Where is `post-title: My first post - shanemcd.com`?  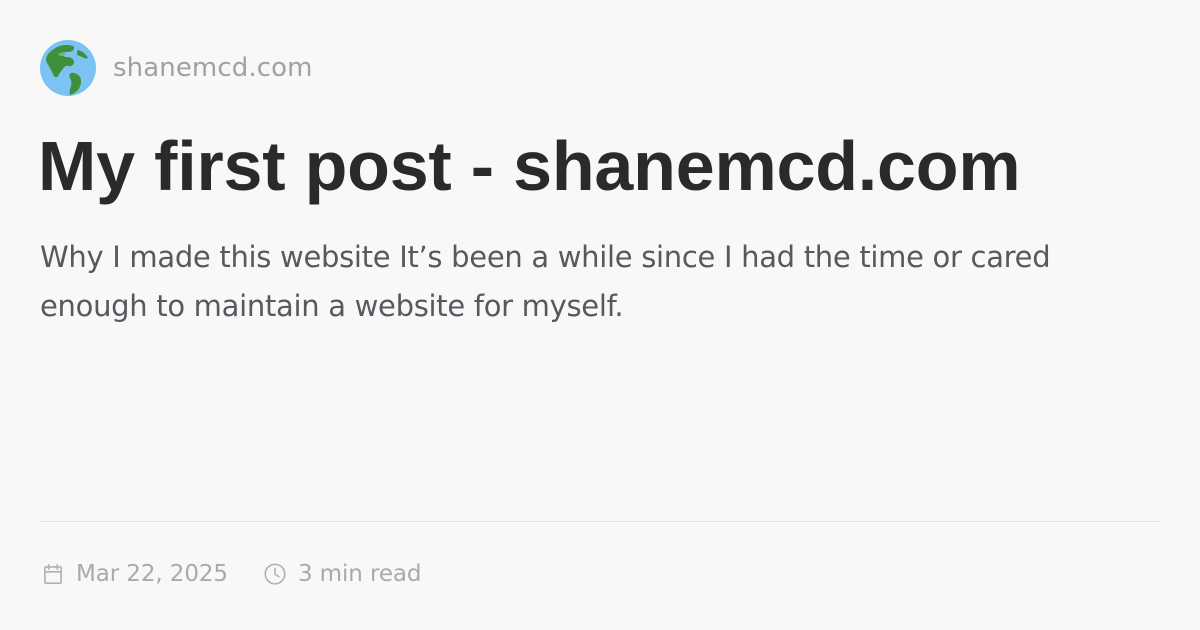 post-title: My first post - shanemcd.com is located at coordinates (529, 166).